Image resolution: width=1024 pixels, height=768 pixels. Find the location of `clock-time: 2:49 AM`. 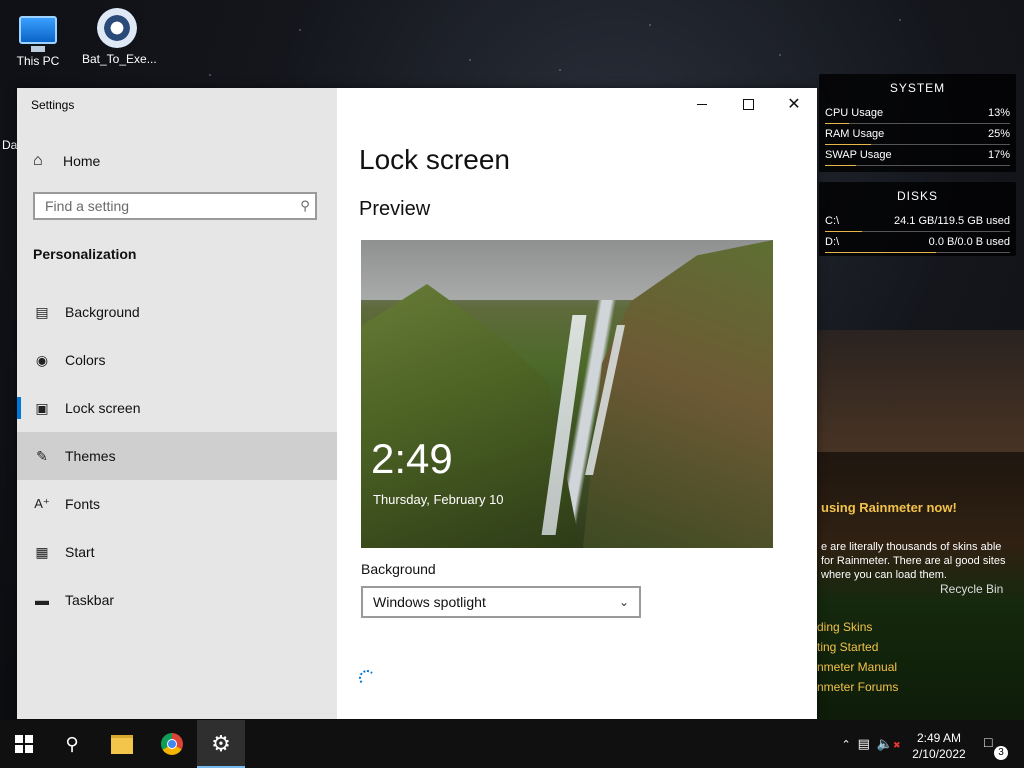

clock-time: 2:49 AM is located at coordinates (939, 738).